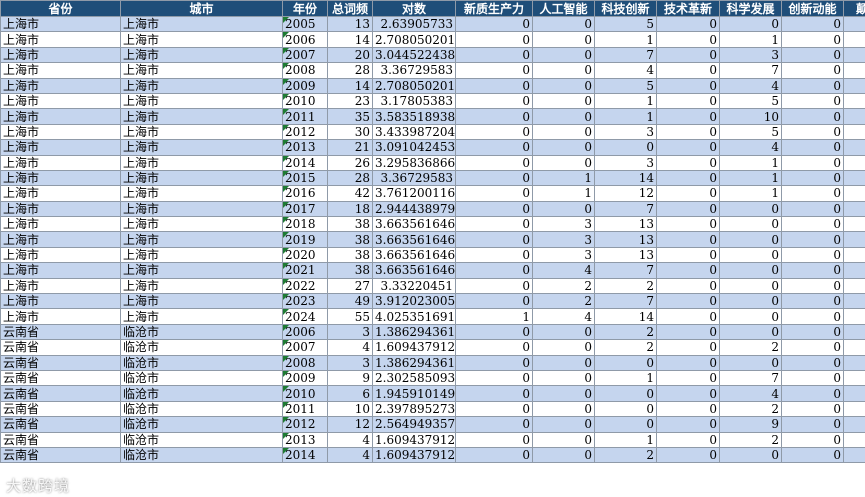  I want to click on cell-science-development: 10, so click(750, 116).